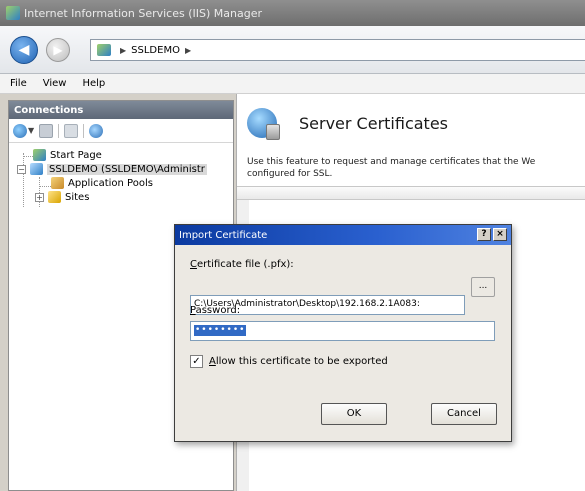 The height and width of the screenshot is (491, 585). I want to click on dialog-title: Import Certificate, so click(223, 235).